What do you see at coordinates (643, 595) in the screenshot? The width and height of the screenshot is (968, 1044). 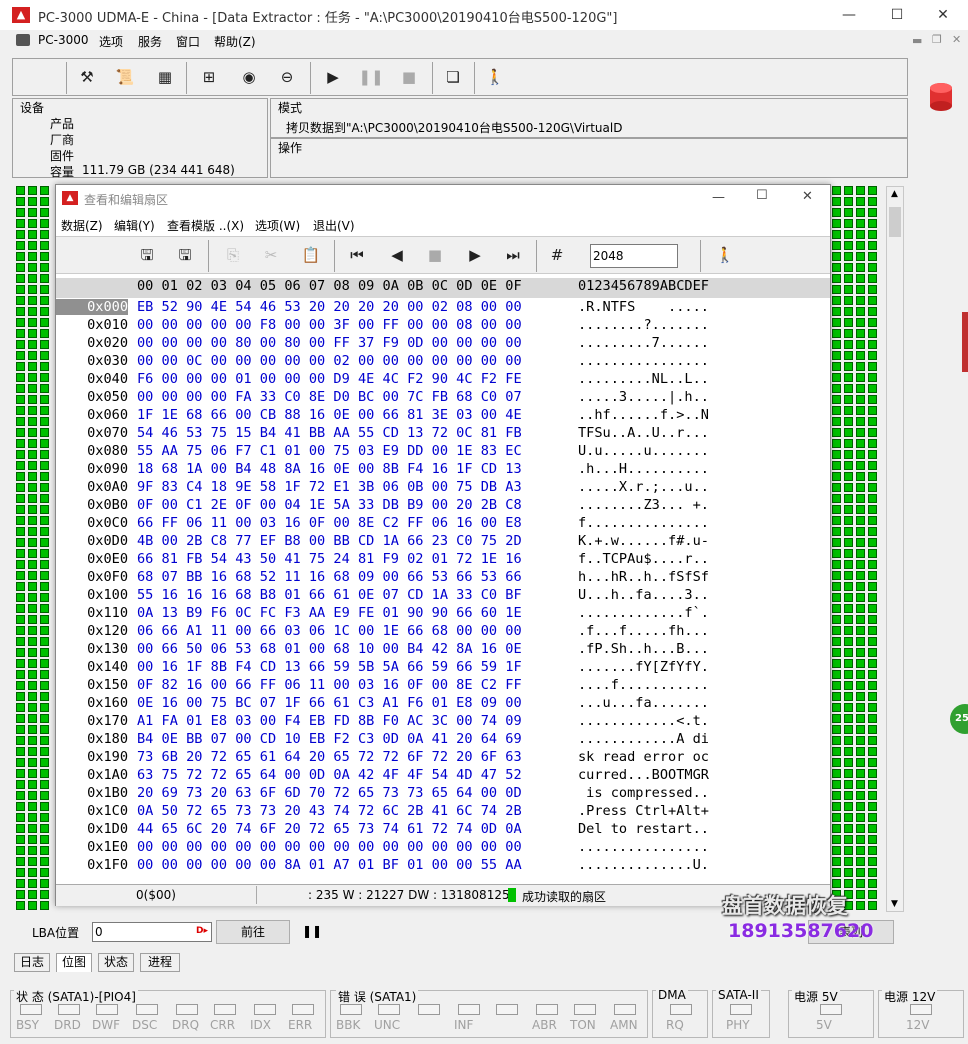 I see `hex-row-ascii: U...h..fa....3..` at bounding box center [643, 595].